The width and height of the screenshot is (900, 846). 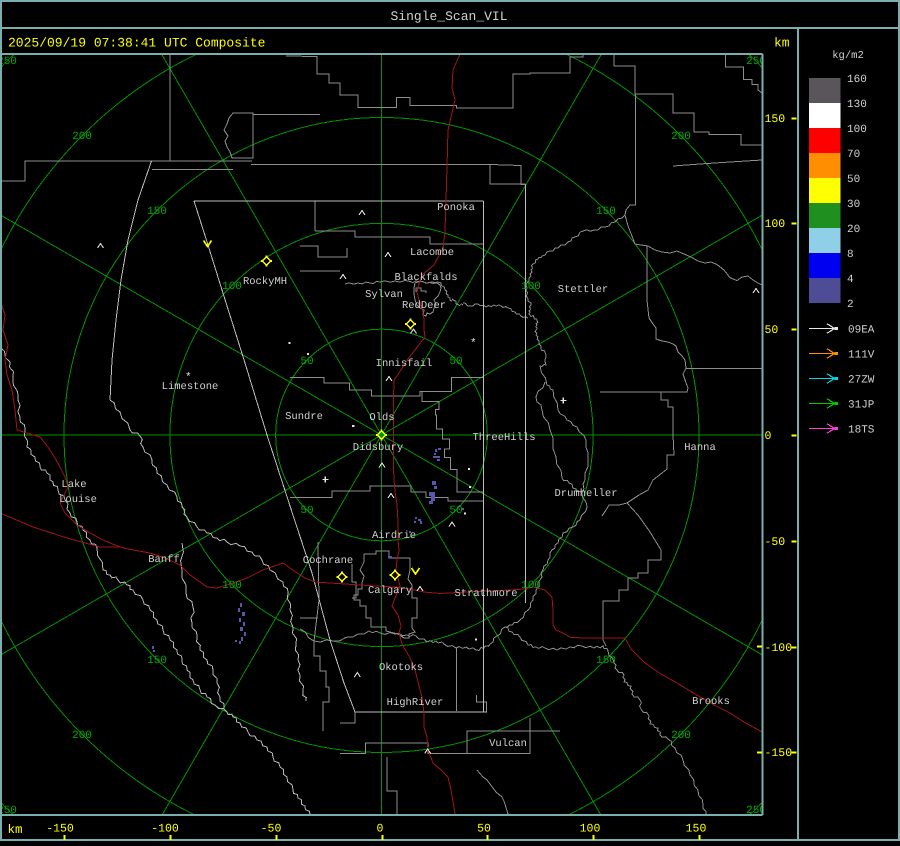 I want to click on svg-text: 160, so click(x=857, y=80).